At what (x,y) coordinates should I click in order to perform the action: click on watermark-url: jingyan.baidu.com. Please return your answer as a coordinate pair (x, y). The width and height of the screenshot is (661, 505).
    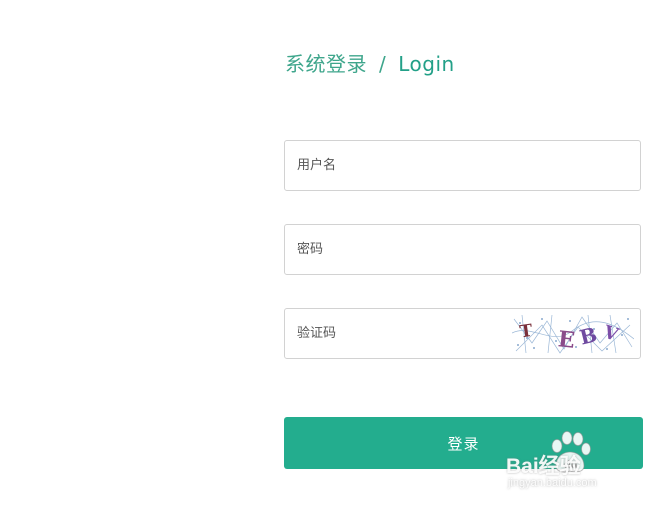
    Looking at the image, I should click on (552, 483).